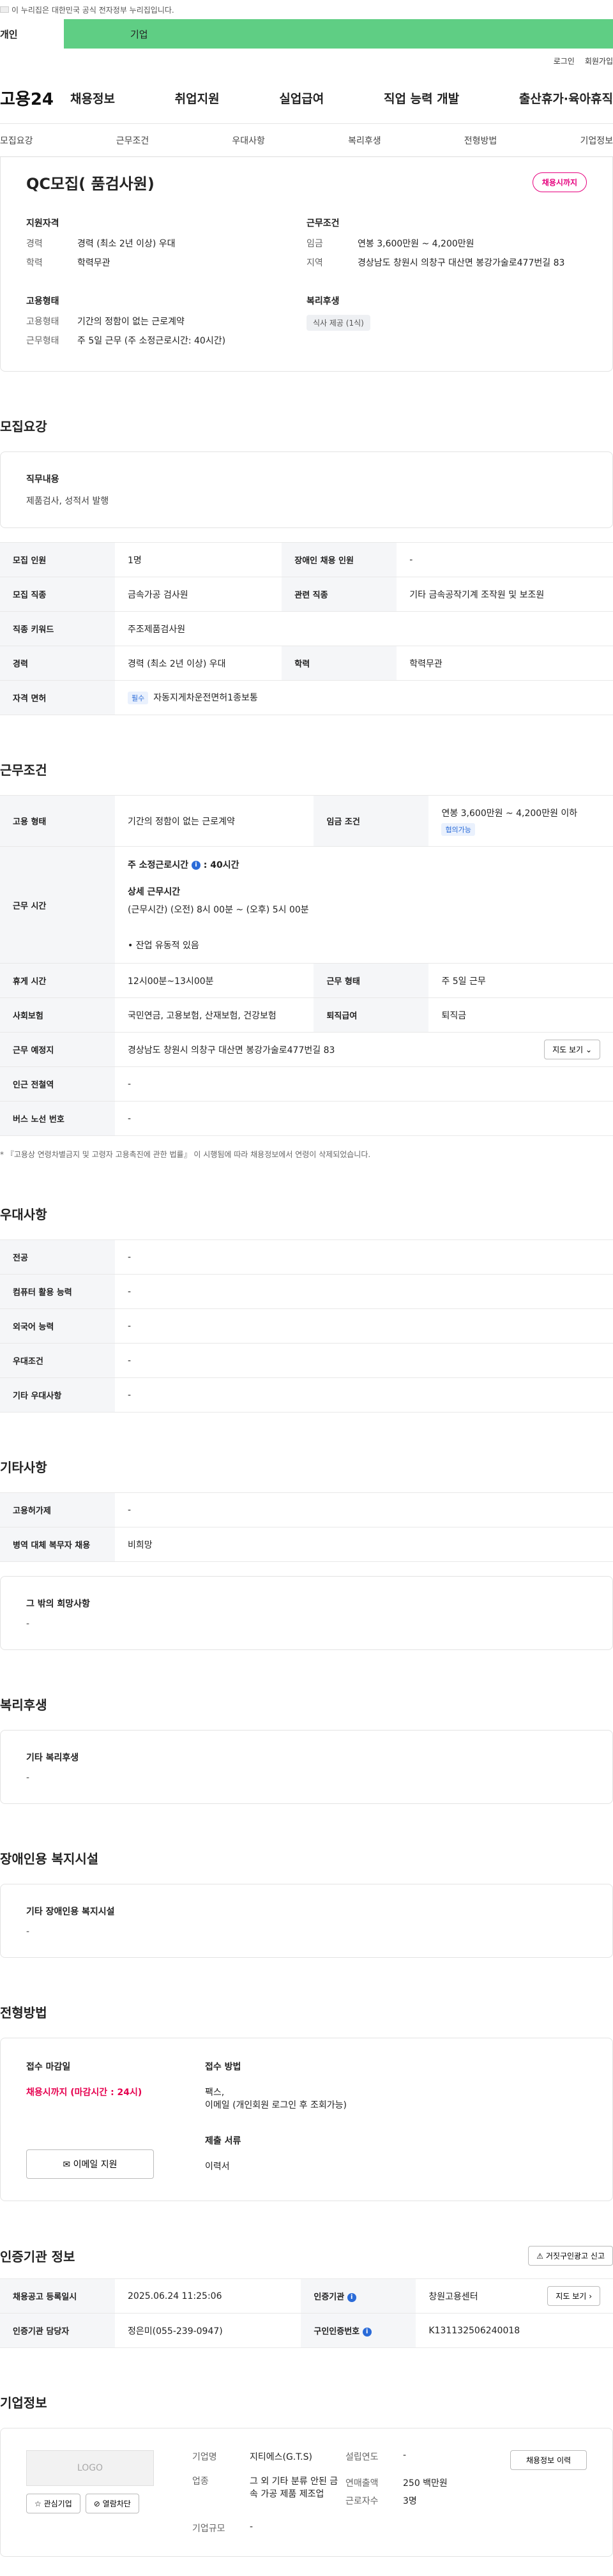 The image size is (613, 2576). Describe the element at coordinates (57, 1395) in the screenshot. I see `table-key: 기타 우대사항` at that location.